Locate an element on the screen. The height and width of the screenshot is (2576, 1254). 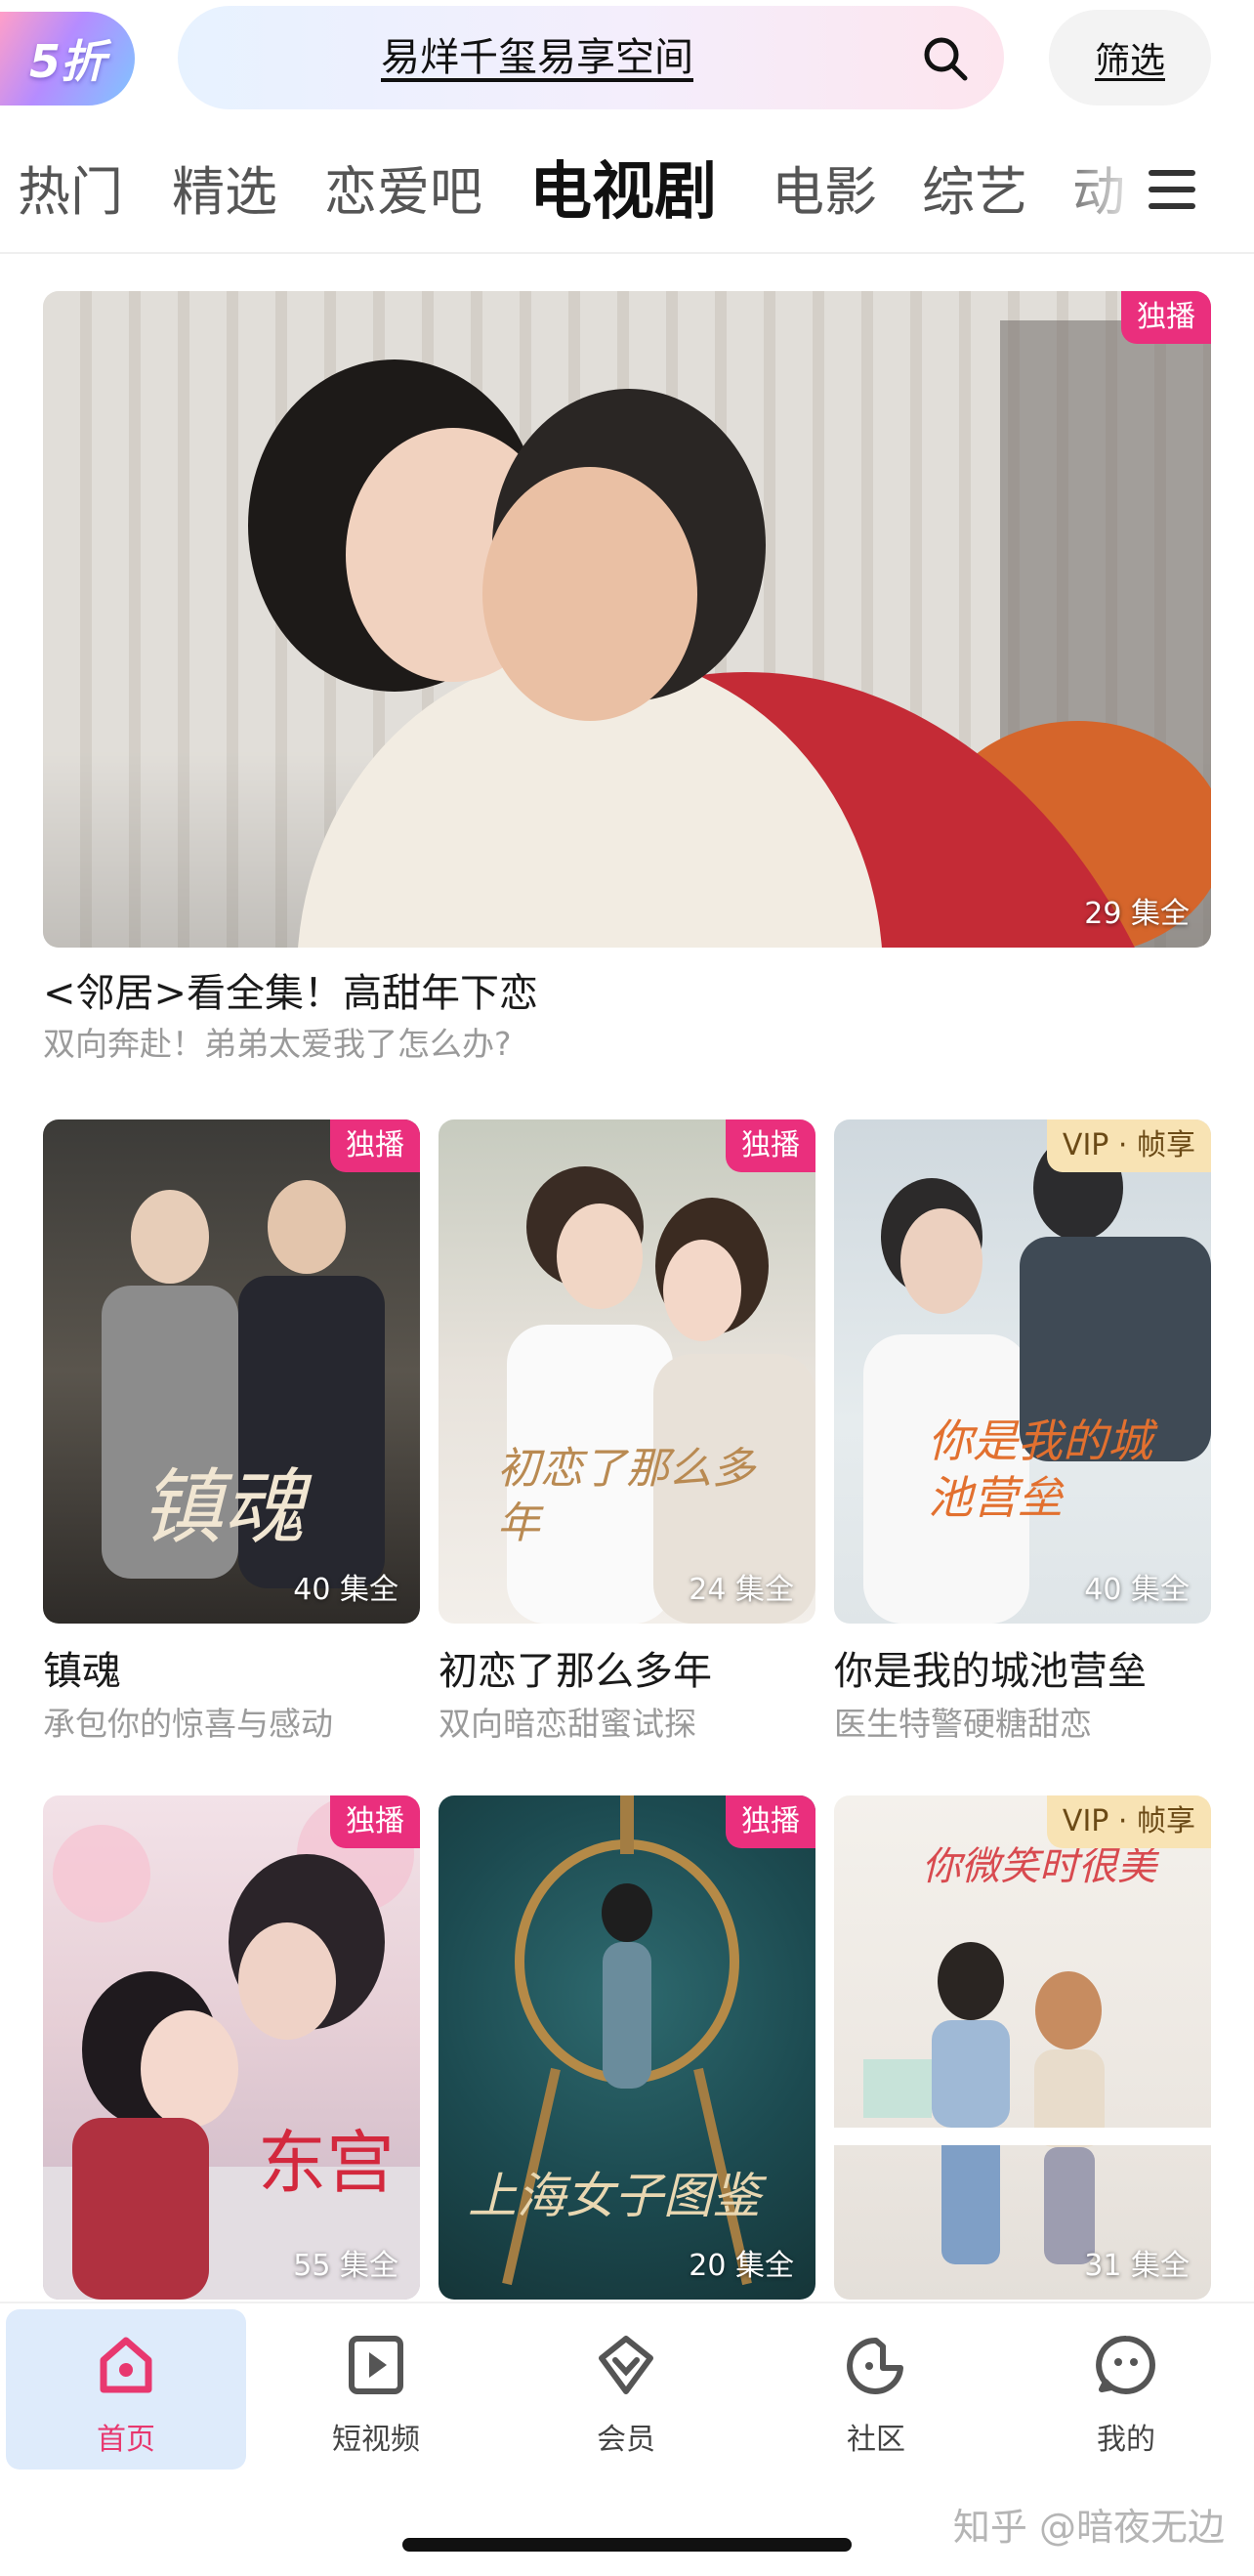
bottom-navigation: 首页 短视频 会员 社区 我的 is located at coordinates (627, 2399).